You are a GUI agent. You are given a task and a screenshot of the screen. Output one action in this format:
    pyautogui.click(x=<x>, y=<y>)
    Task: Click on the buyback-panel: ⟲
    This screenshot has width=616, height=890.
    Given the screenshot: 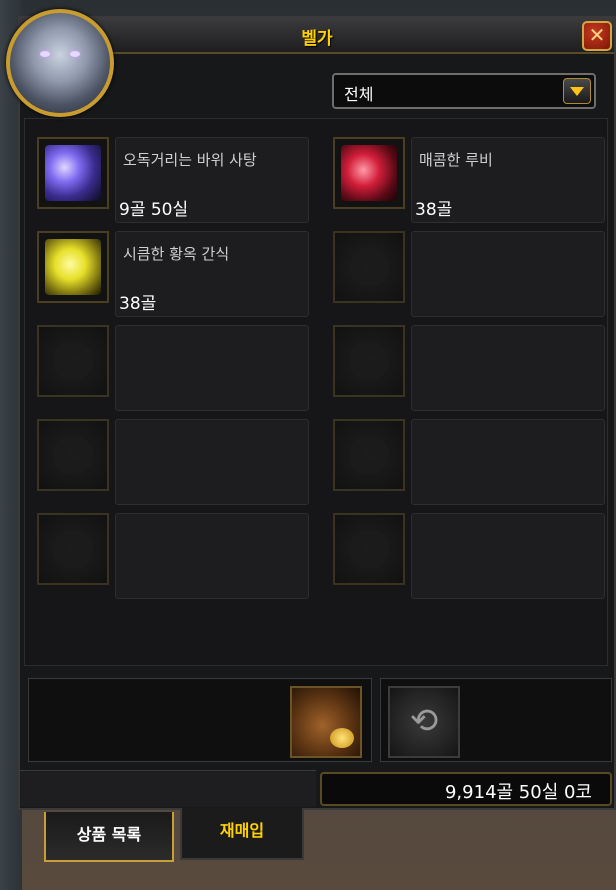 What is the action you would take?
    pyautogui.click(x=318, y=720)
    